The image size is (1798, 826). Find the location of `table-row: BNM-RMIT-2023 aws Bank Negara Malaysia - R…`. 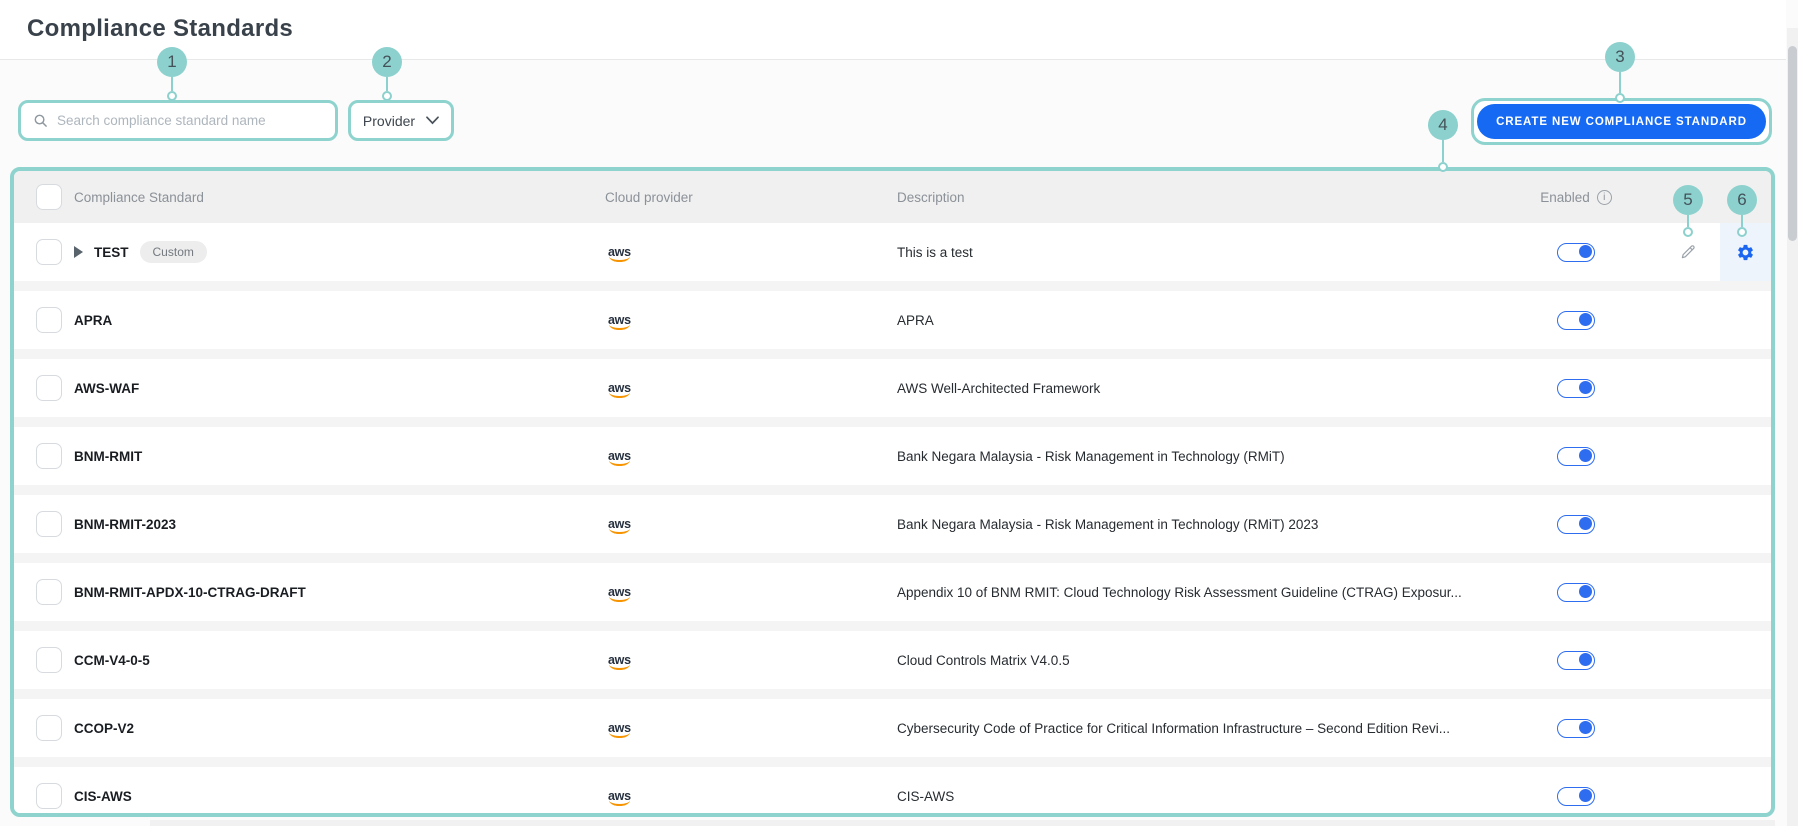

table-row: BNM-RMIT-2023 aws Bank Negara Malaysia - R… is located at coordinates (892, 524).